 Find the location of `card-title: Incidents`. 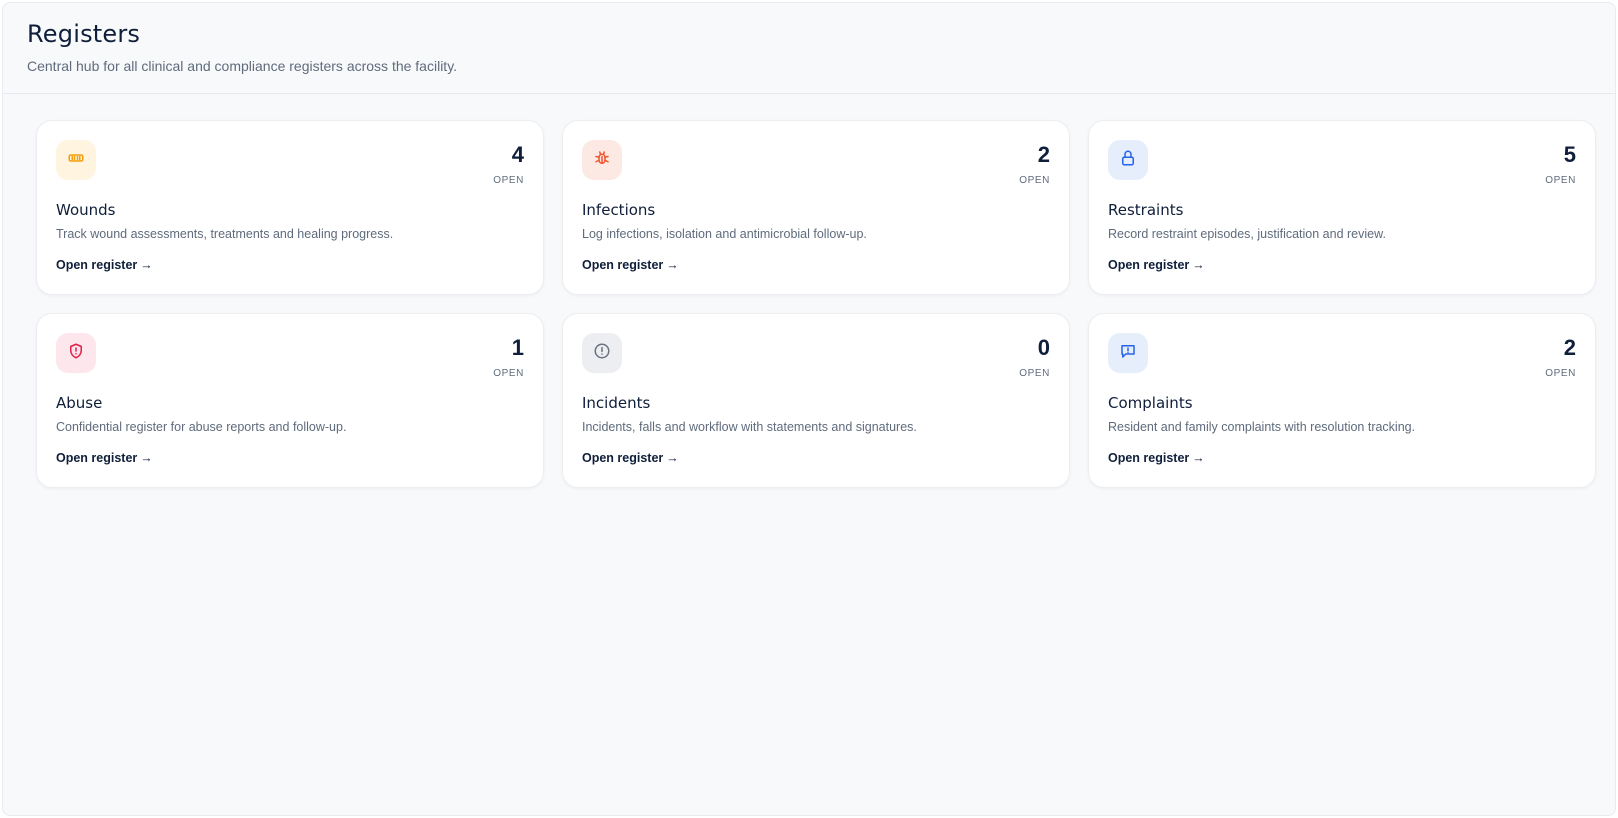

card-title: Incidents is located at coordinates (616, 403).